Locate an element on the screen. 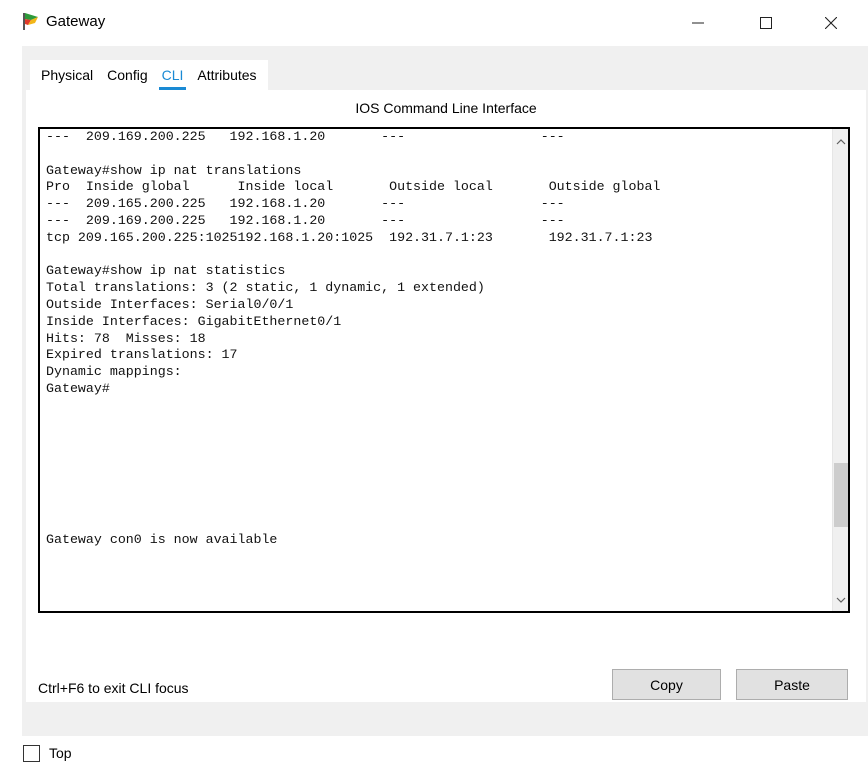  tab-cli: CLI is located at coordinates (173, 75).